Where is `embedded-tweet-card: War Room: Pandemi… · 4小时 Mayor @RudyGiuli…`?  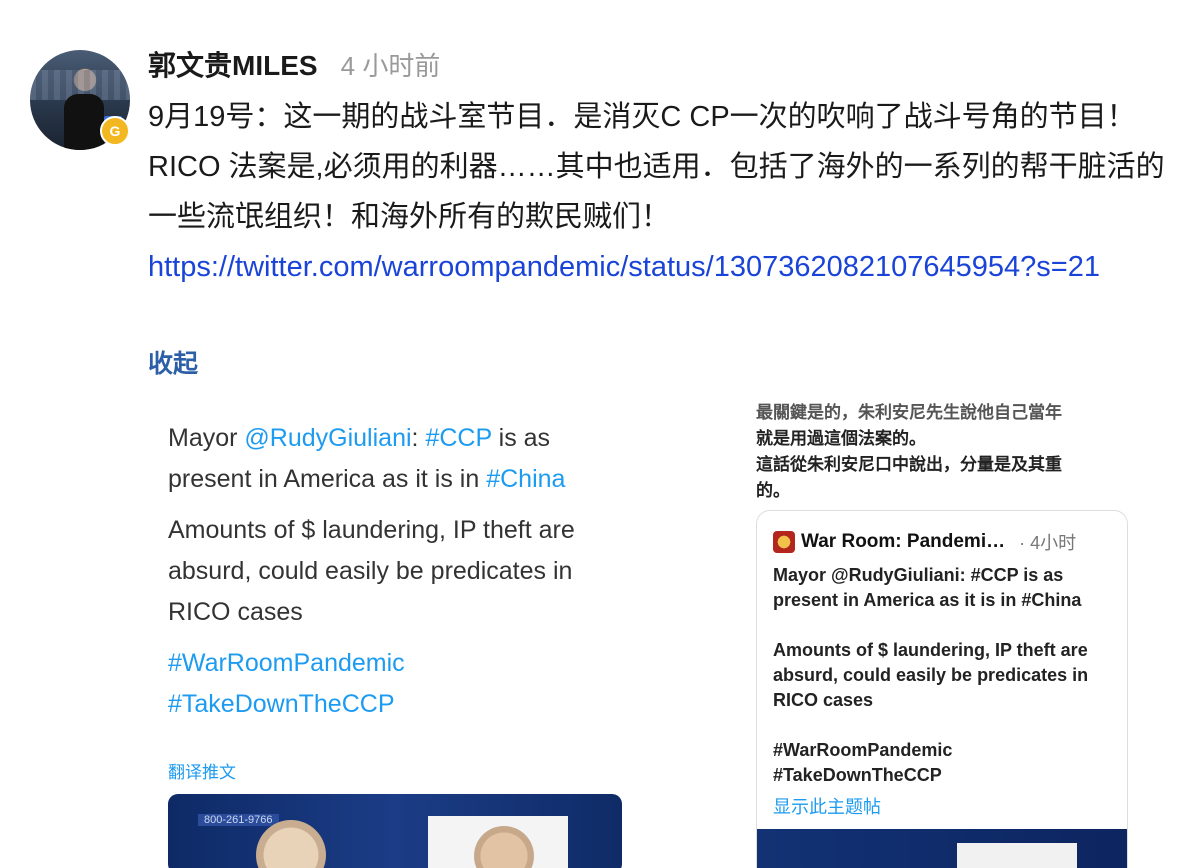 embedded-tweet-card: War Room: Pandemi… · 4小时 Mayor @RudyGiuli… is located at coordinates (942, 689).